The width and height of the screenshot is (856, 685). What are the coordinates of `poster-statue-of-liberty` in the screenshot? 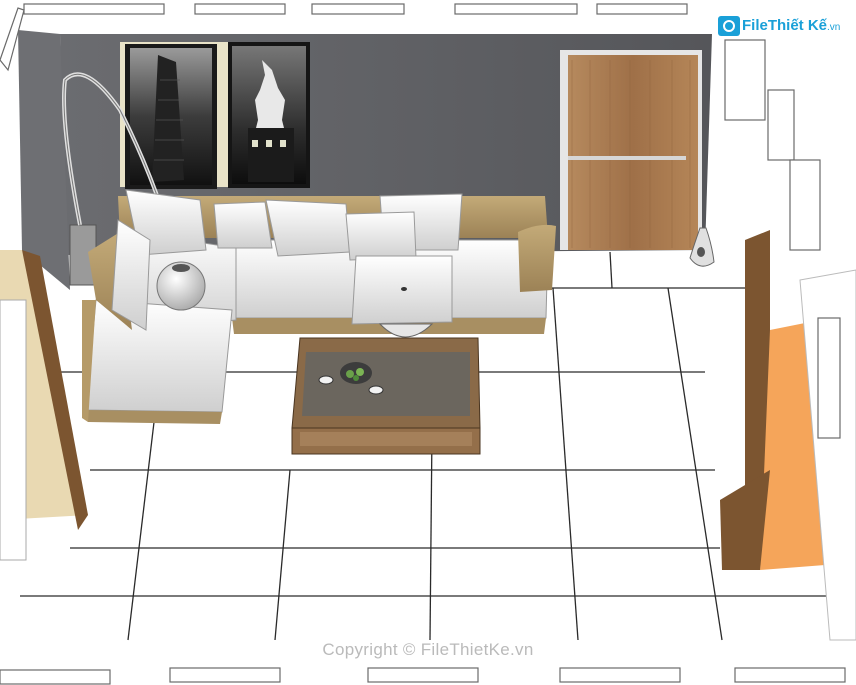 It's located at (269, 115).